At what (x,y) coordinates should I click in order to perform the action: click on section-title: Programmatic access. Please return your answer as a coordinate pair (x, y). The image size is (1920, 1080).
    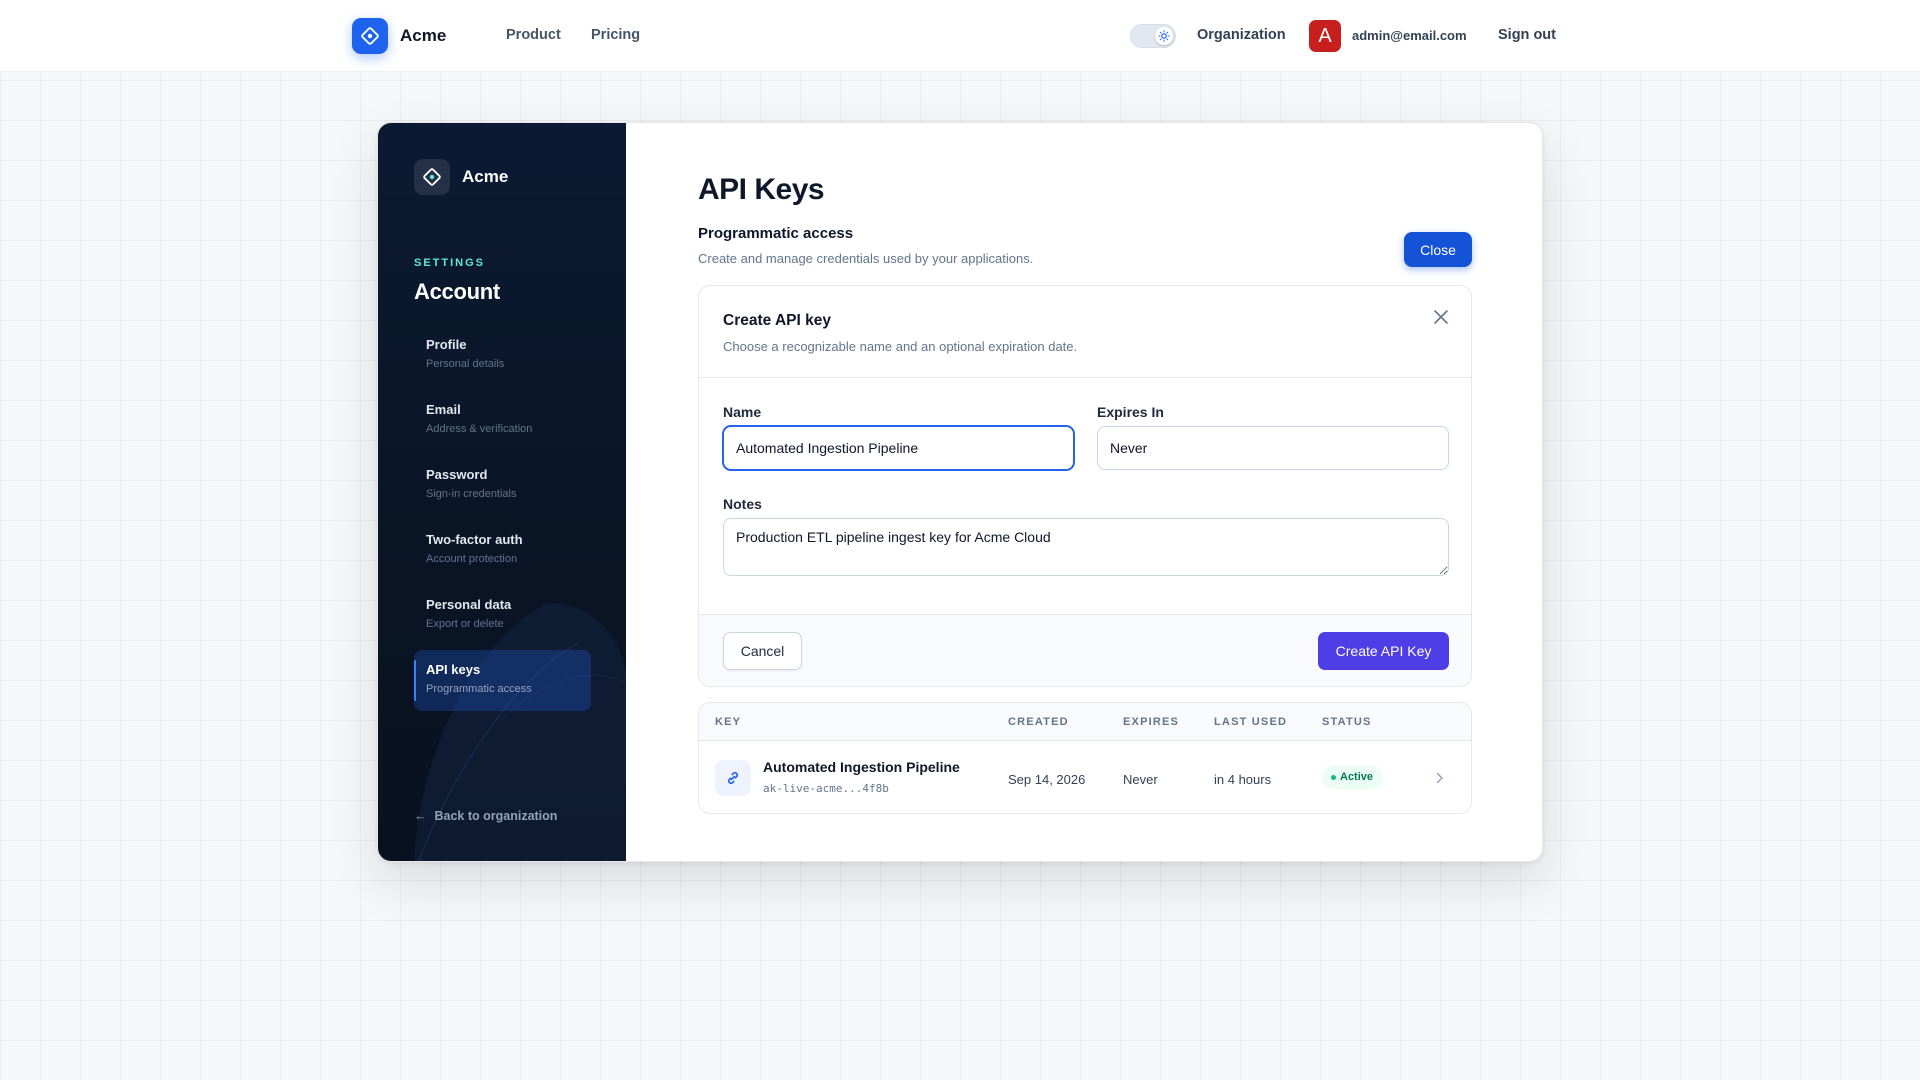
    Looking at the image, I should click on (776, 233).